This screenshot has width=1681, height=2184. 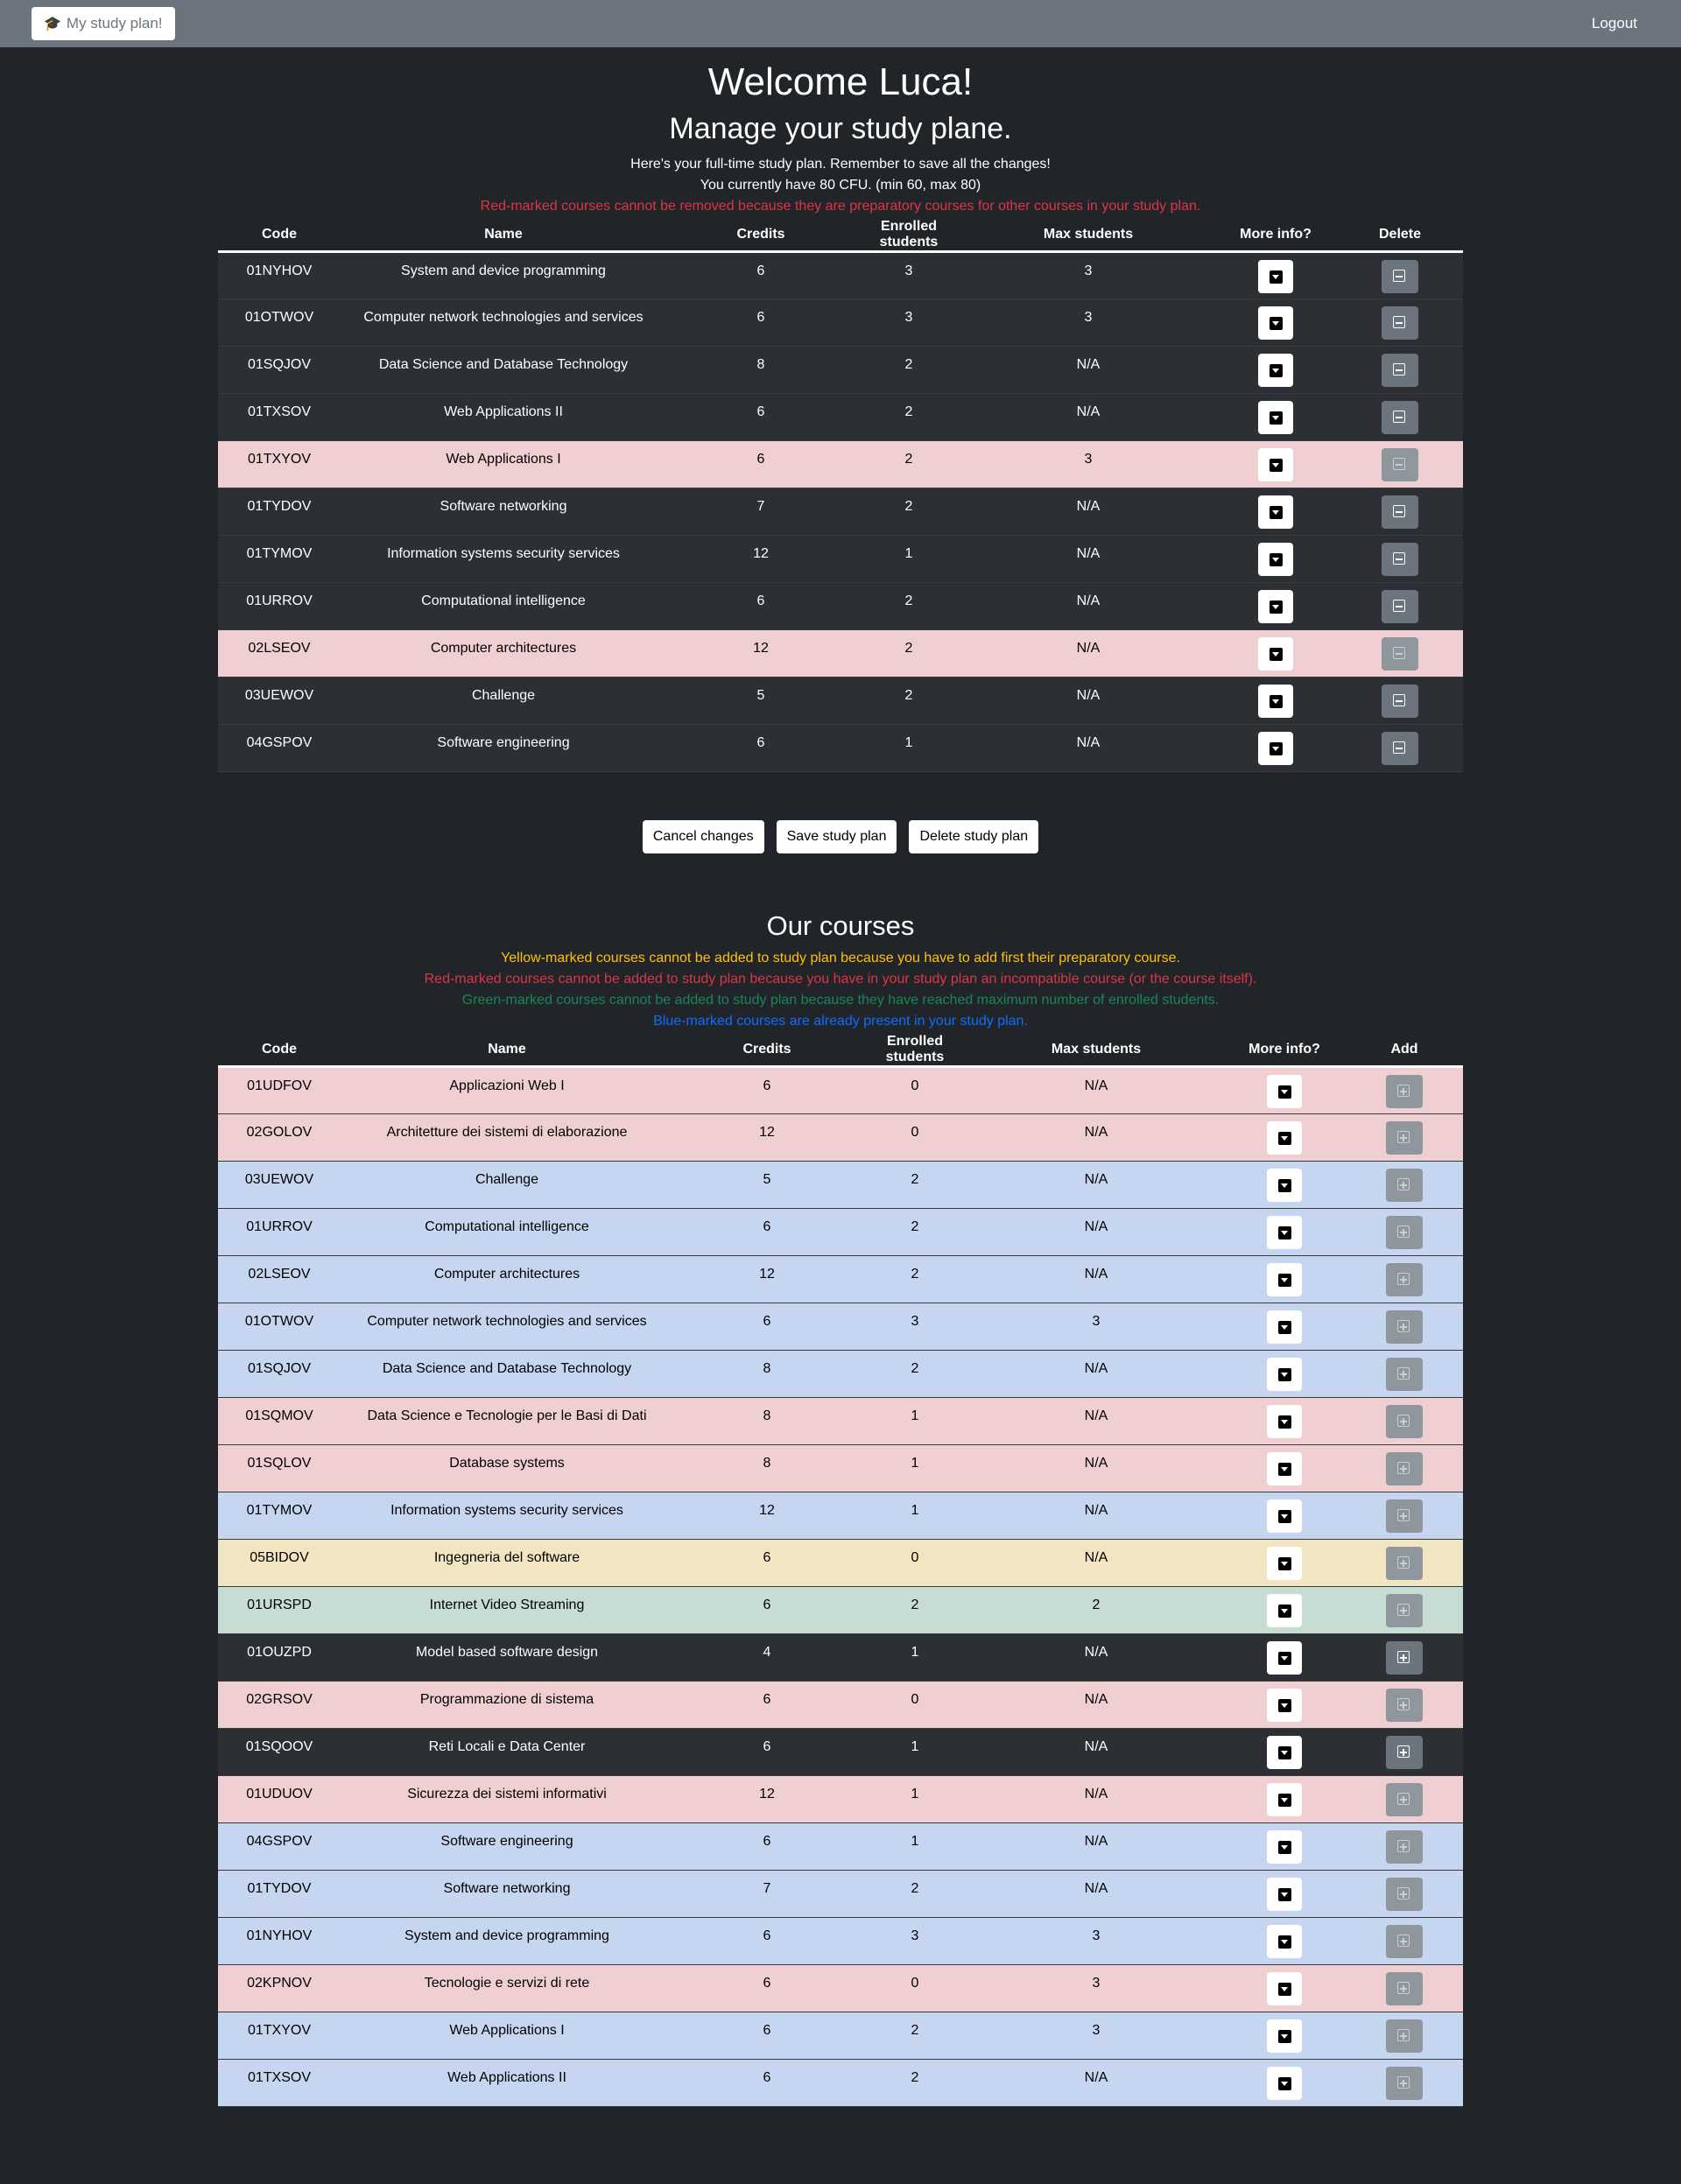 What do you see at coordinates (103, 23) in the screenshot?
I see `my-study-plan-button: 🎓 My study plan!` at bounding box center [103, 23].